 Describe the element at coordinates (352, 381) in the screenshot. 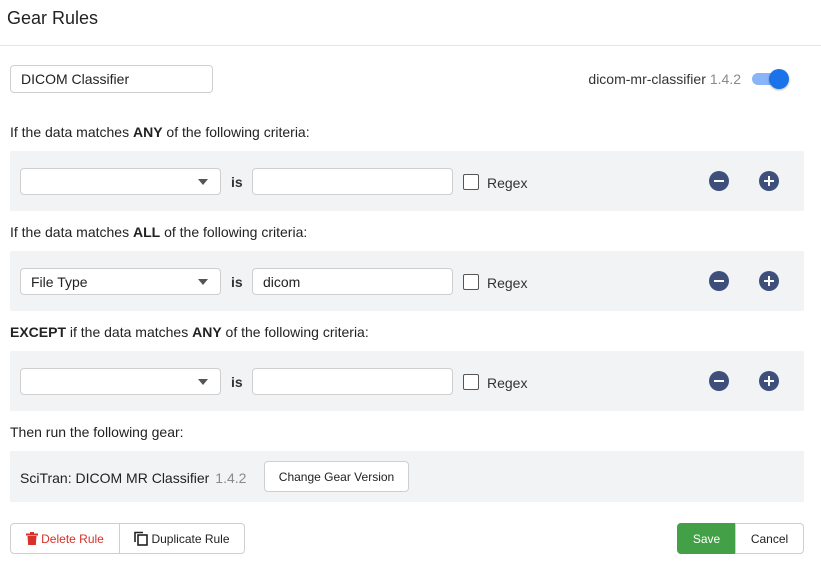

I see `except-value-input` at that location.